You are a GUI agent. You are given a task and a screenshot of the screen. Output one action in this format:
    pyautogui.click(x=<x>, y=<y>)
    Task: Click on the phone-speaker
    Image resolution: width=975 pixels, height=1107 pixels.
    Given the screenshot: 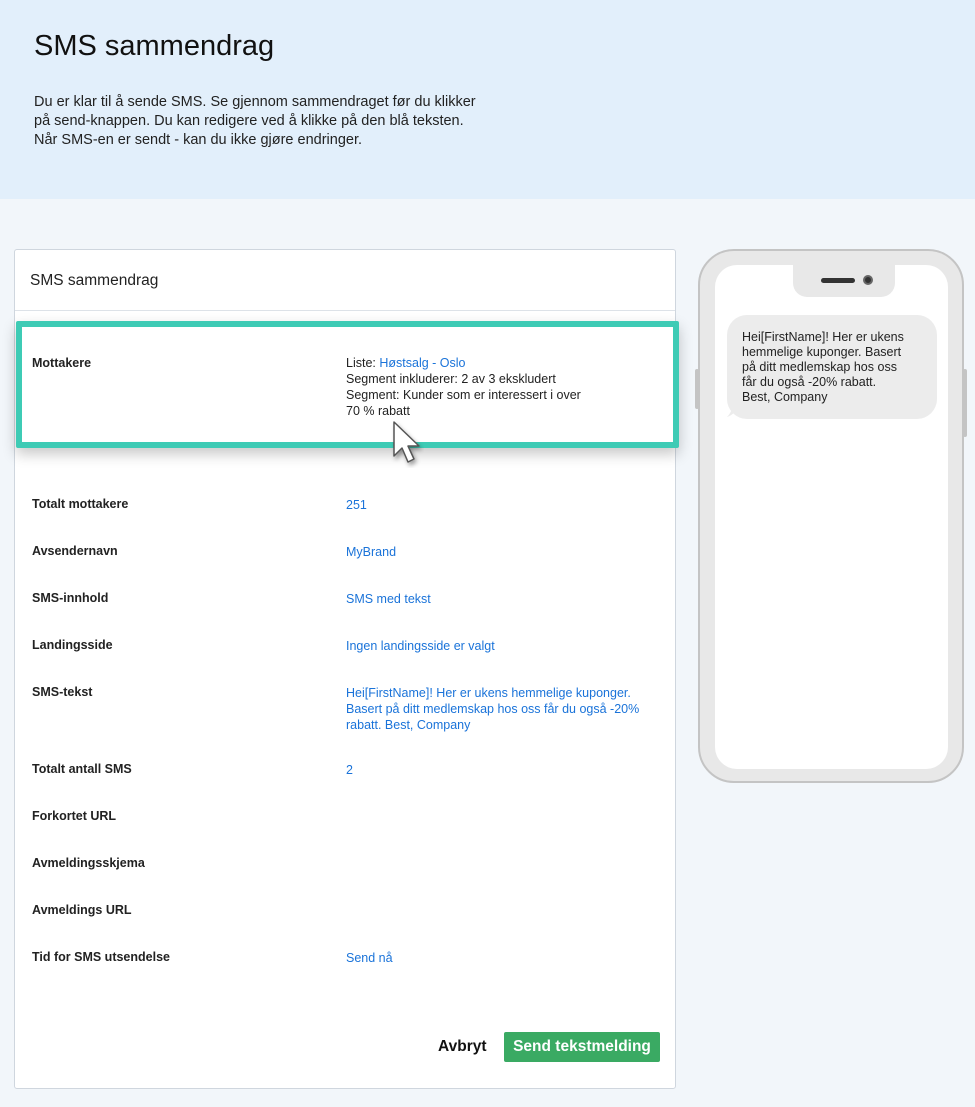 What is the action you would take?
    pyautogui.click(x=838, y=280)
    